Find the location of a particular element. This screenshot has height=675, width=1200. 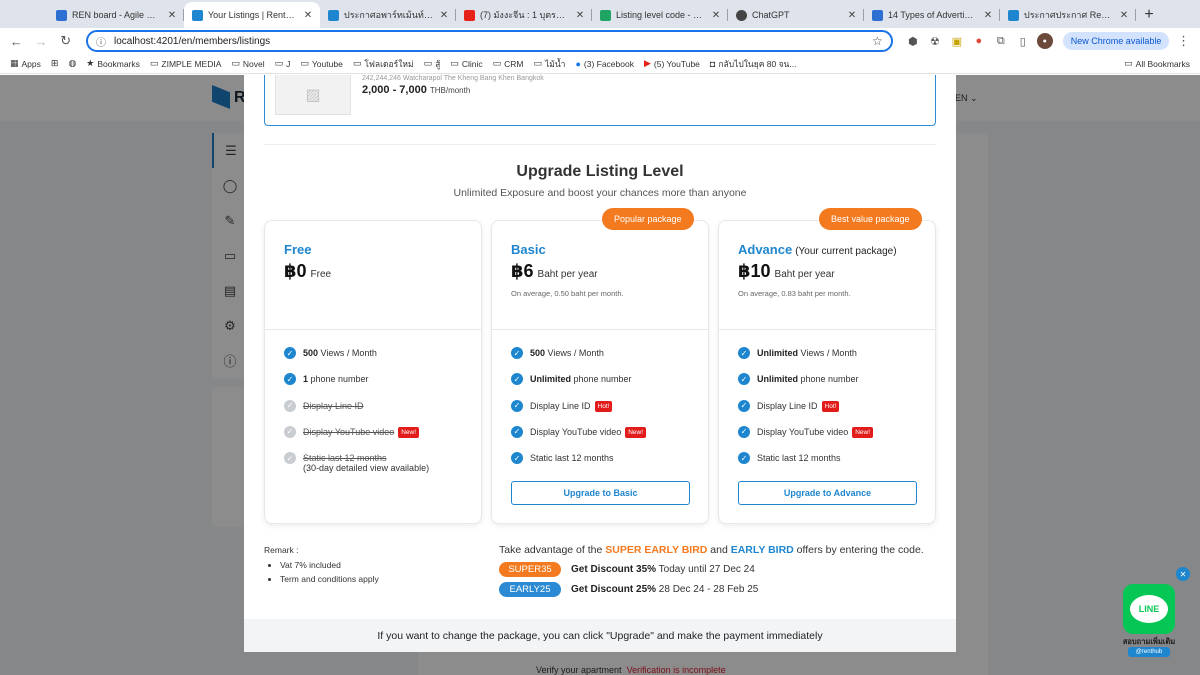

bookmark-folder: ▭ โฟลเดอร์ใหม่ is located at coordinates (383, 64).